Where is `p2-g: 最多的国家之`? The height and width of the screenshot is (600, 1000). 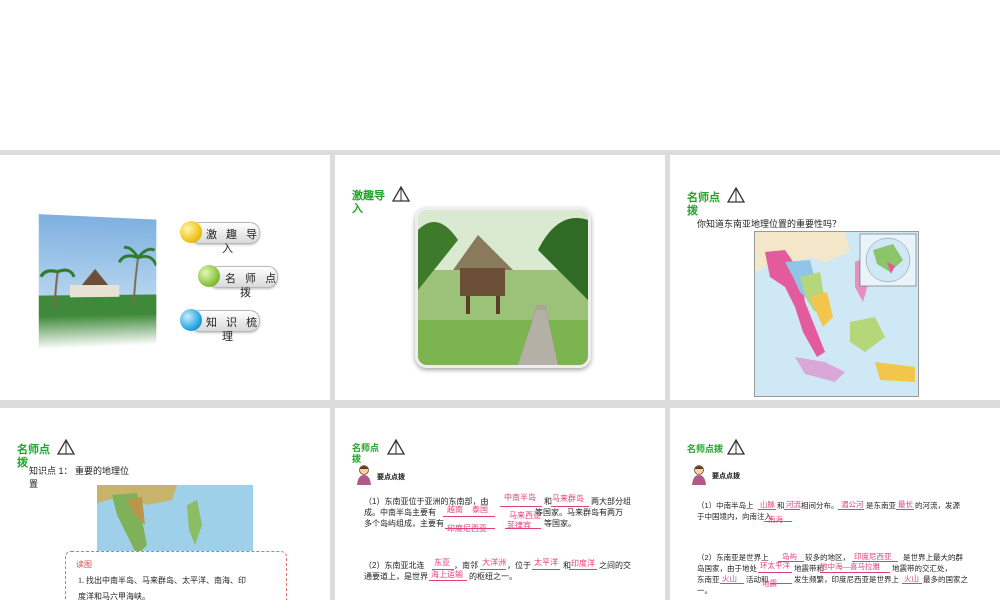 p2-g: 最多的国家之 is located at coordinates (945, 579).